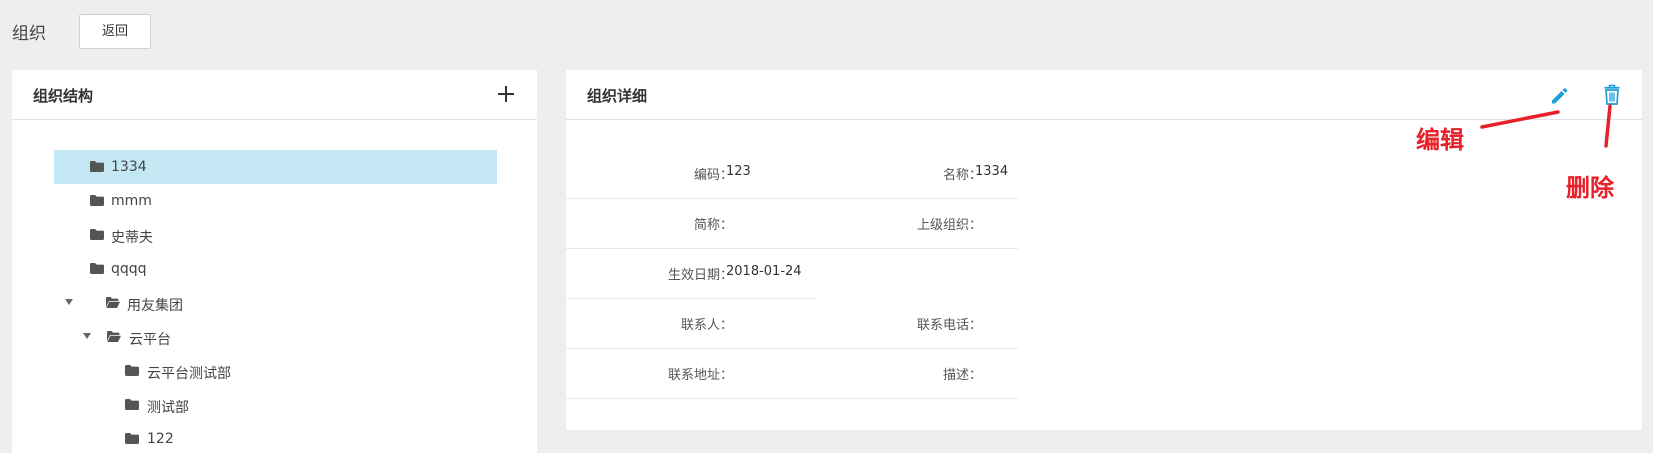 This screenshot has width=1653, height=453. What do you see at coordinates (155, 306) in the screenshot?
I see `tree-item-label: 用友集团` at bounding box center [155, 306].